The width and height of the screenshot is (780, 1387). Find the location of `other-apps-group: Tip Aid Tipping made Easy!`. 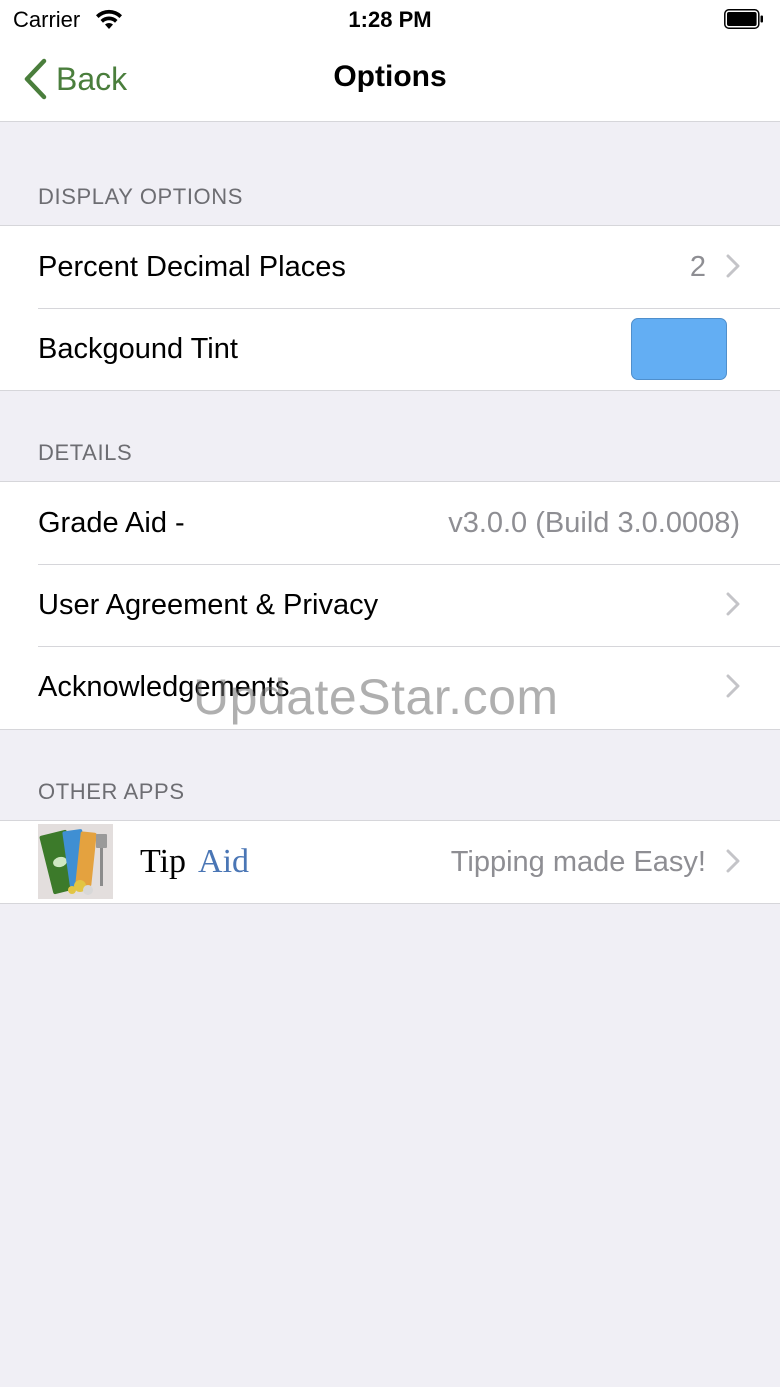

other-apps-group: Tip Aid Tipping made Easy! is located at coordinates (390, 862).